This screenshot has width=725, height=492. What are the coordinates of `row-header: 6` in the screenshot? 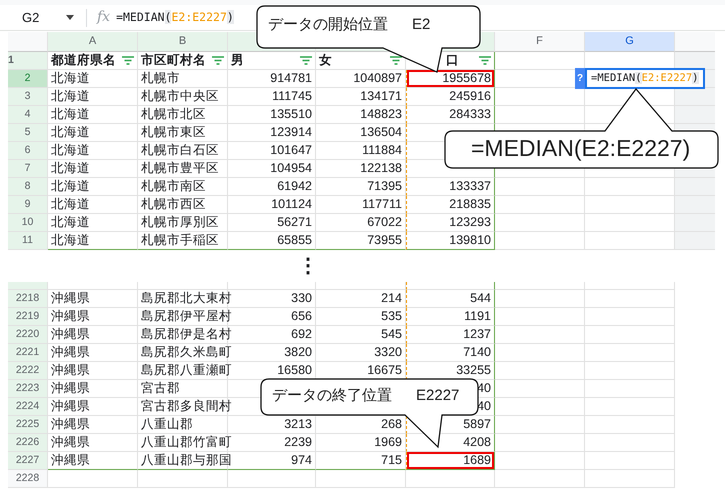 It's located at (28, 151).